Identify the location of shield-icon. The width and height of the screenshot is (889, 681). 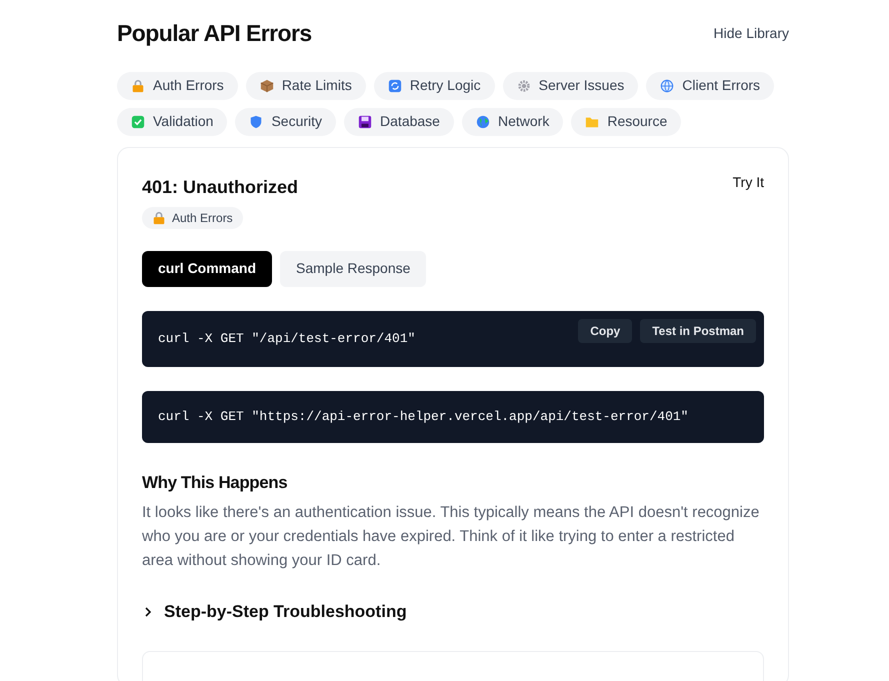
(256, 121).